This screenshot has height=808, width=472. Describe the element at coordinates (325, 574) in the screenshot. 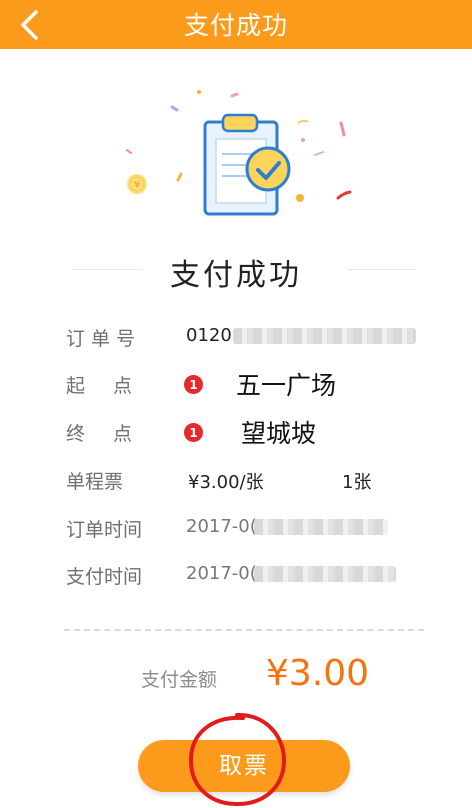

I see `redacted-pay-time` at that location.